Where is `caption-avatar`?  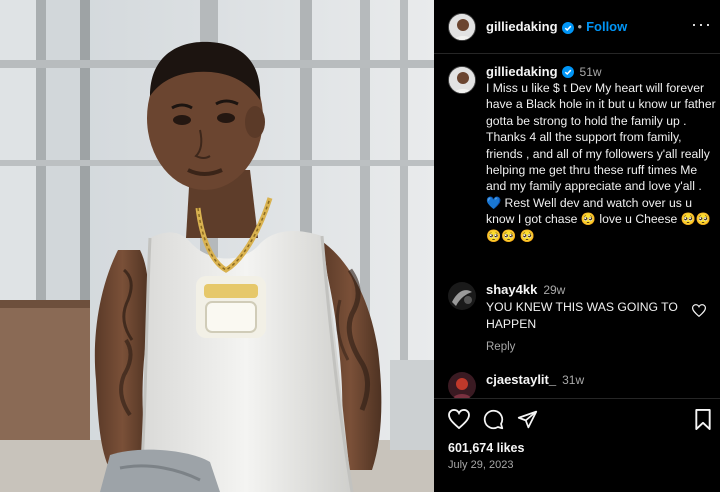 caption-avatar is located at coordinates (462, 80).